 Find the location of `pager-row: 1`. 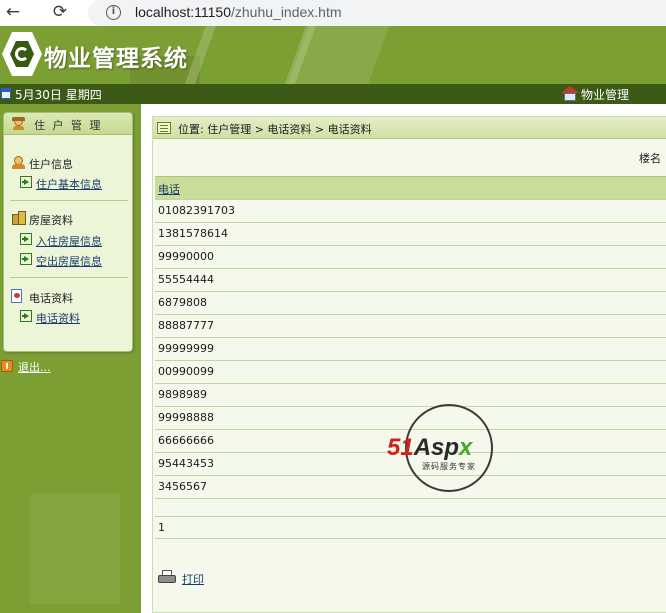

pager-row: 1 is located at coordinates (410, 527).